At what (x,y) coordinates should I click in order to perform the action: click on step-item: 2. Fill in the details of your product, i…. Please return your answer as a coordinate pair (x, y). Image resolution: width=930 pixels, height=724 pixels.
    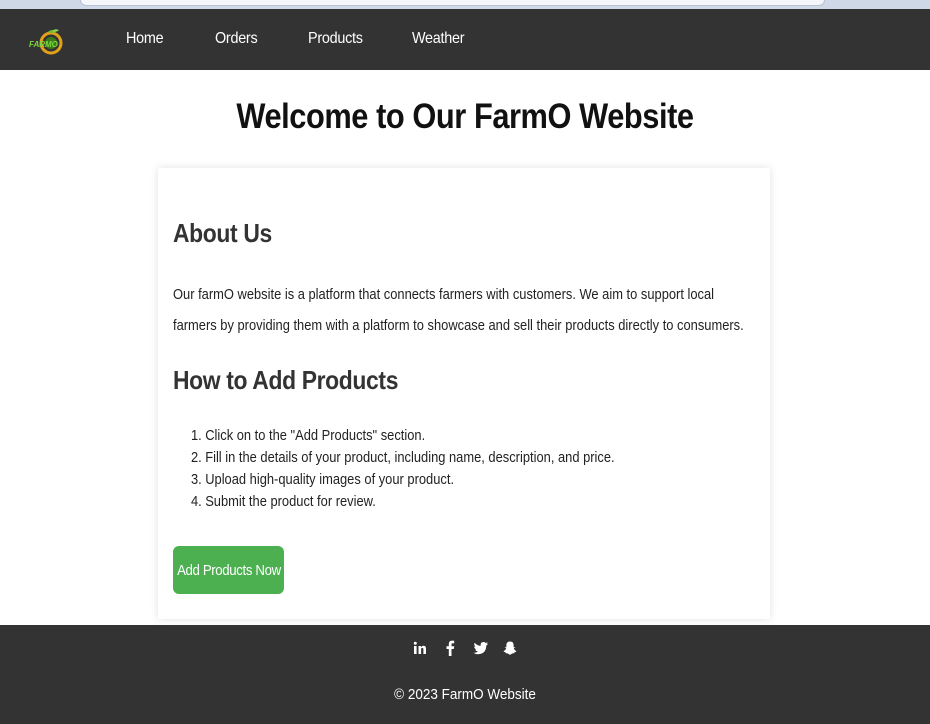
    Looking at the image, I should click on (402, 457).